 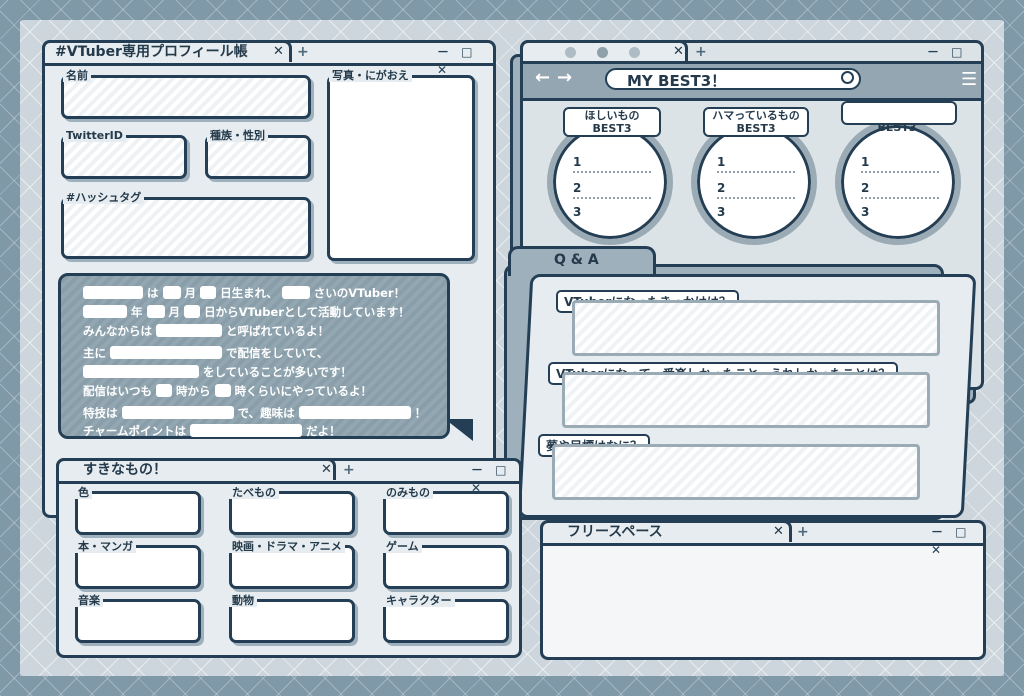 I want to click on profile-tab: #VTuber専用プロフィール帳, so click(x=167, y=51).